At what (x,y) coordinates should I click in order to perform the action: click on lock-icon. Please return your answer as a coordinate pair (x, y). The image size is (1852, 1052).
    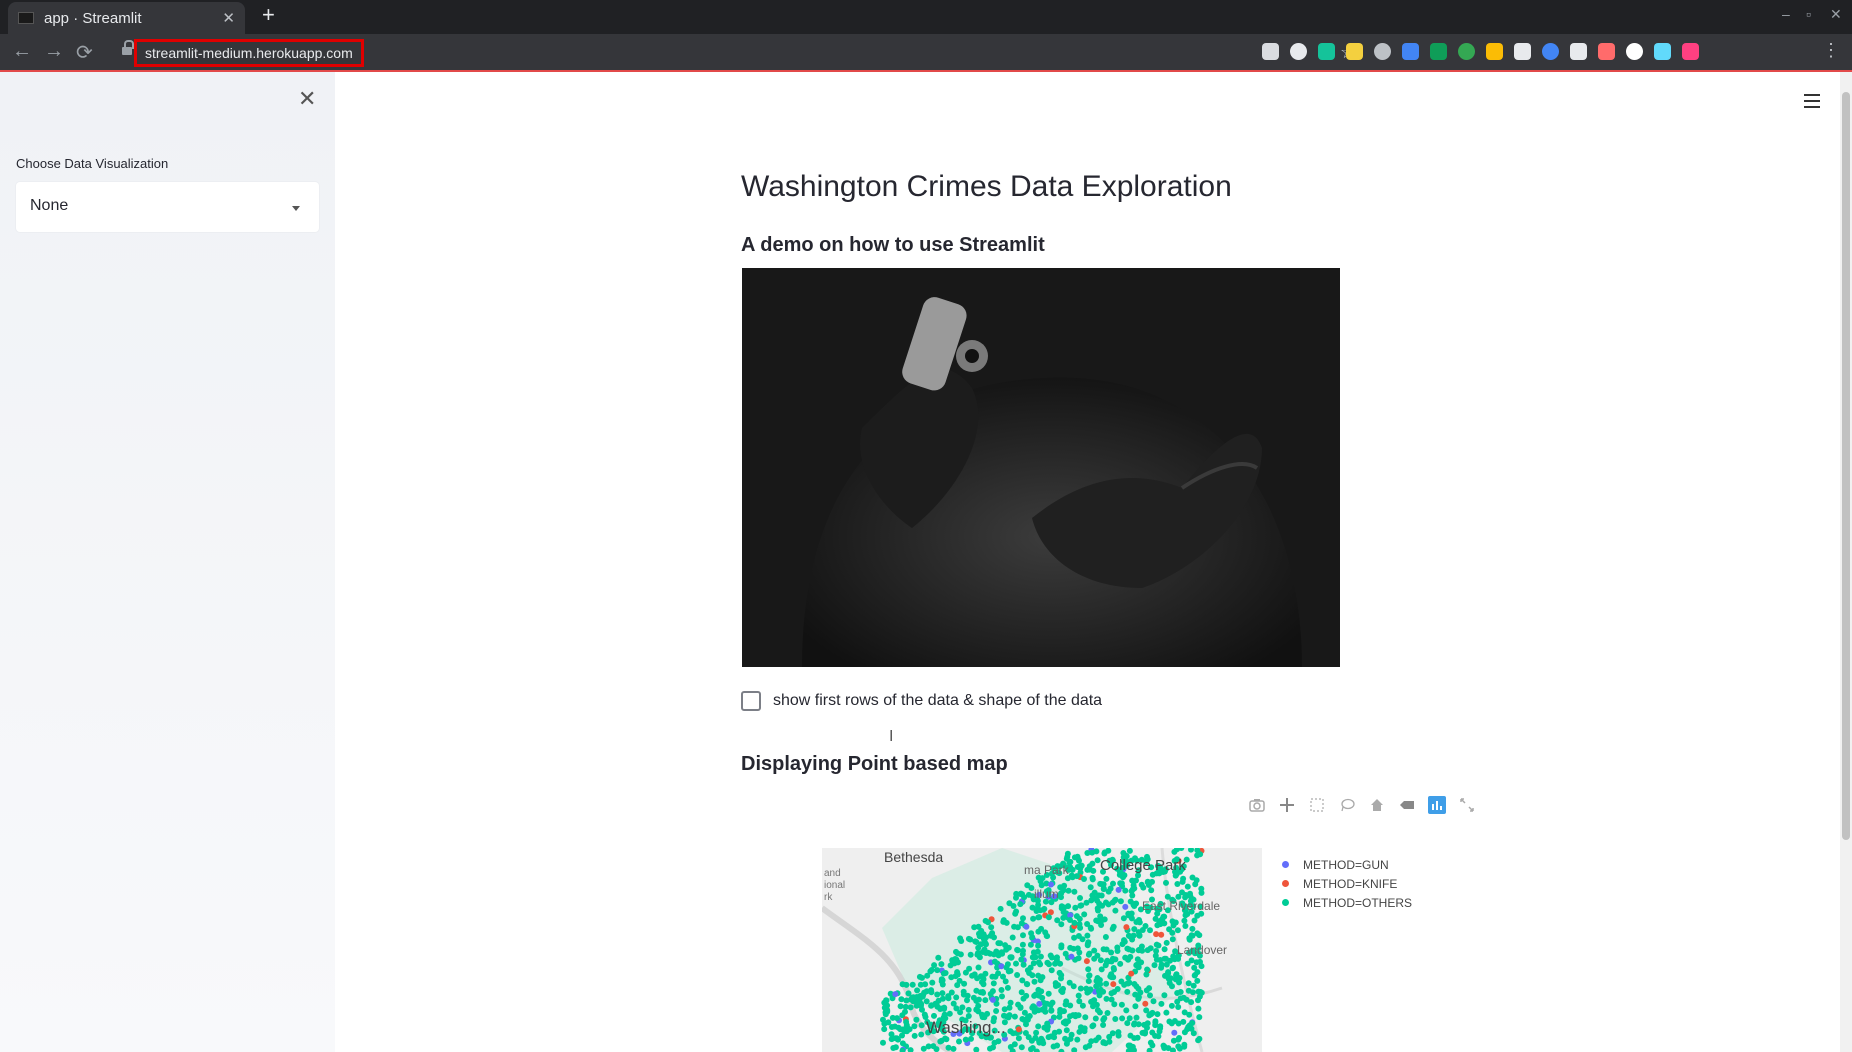
    Looking at the image, I should click on (128, 48).